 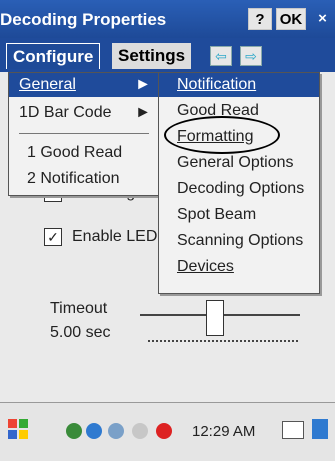 What do you see at coordinates (84, 85) in the screenshot?
I see `menu-item-general: General ►` at bounding box center [84, 85].